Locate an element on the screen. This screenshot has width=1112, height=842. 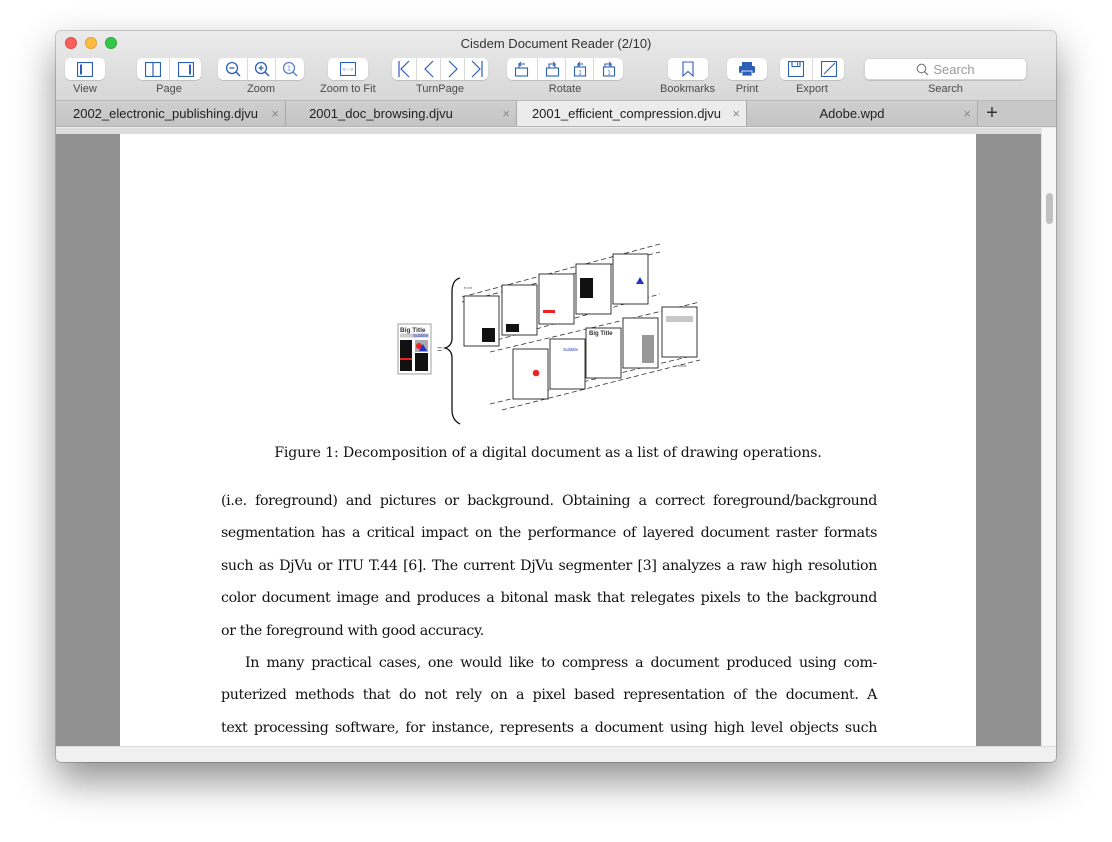
toolbar-label-turnpage: TurnPage is located at coordinates (440, 89).